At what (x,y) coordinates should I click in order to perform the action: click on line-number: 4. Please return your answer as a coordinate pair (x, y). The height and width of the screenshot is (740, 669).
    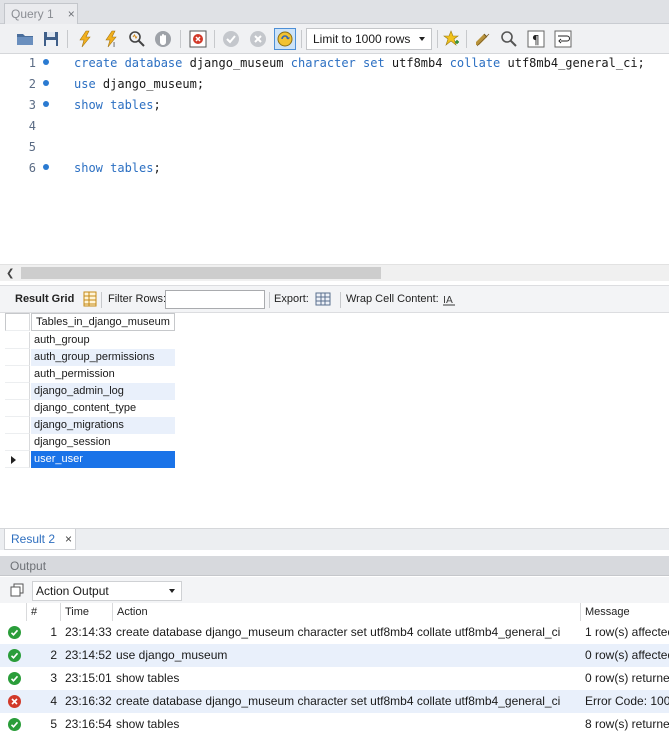
    Looking at the image, I should click on (32, 126).